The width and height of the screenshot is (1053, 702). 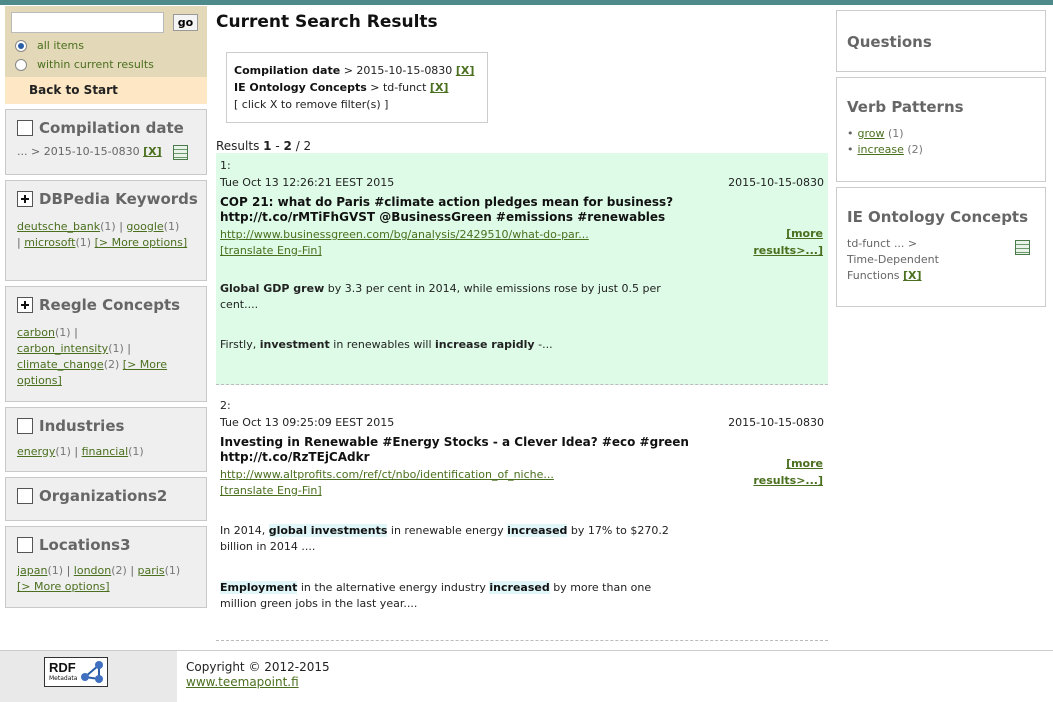 I want to click on facet-item-link: paris, so click(x=151, y=570).